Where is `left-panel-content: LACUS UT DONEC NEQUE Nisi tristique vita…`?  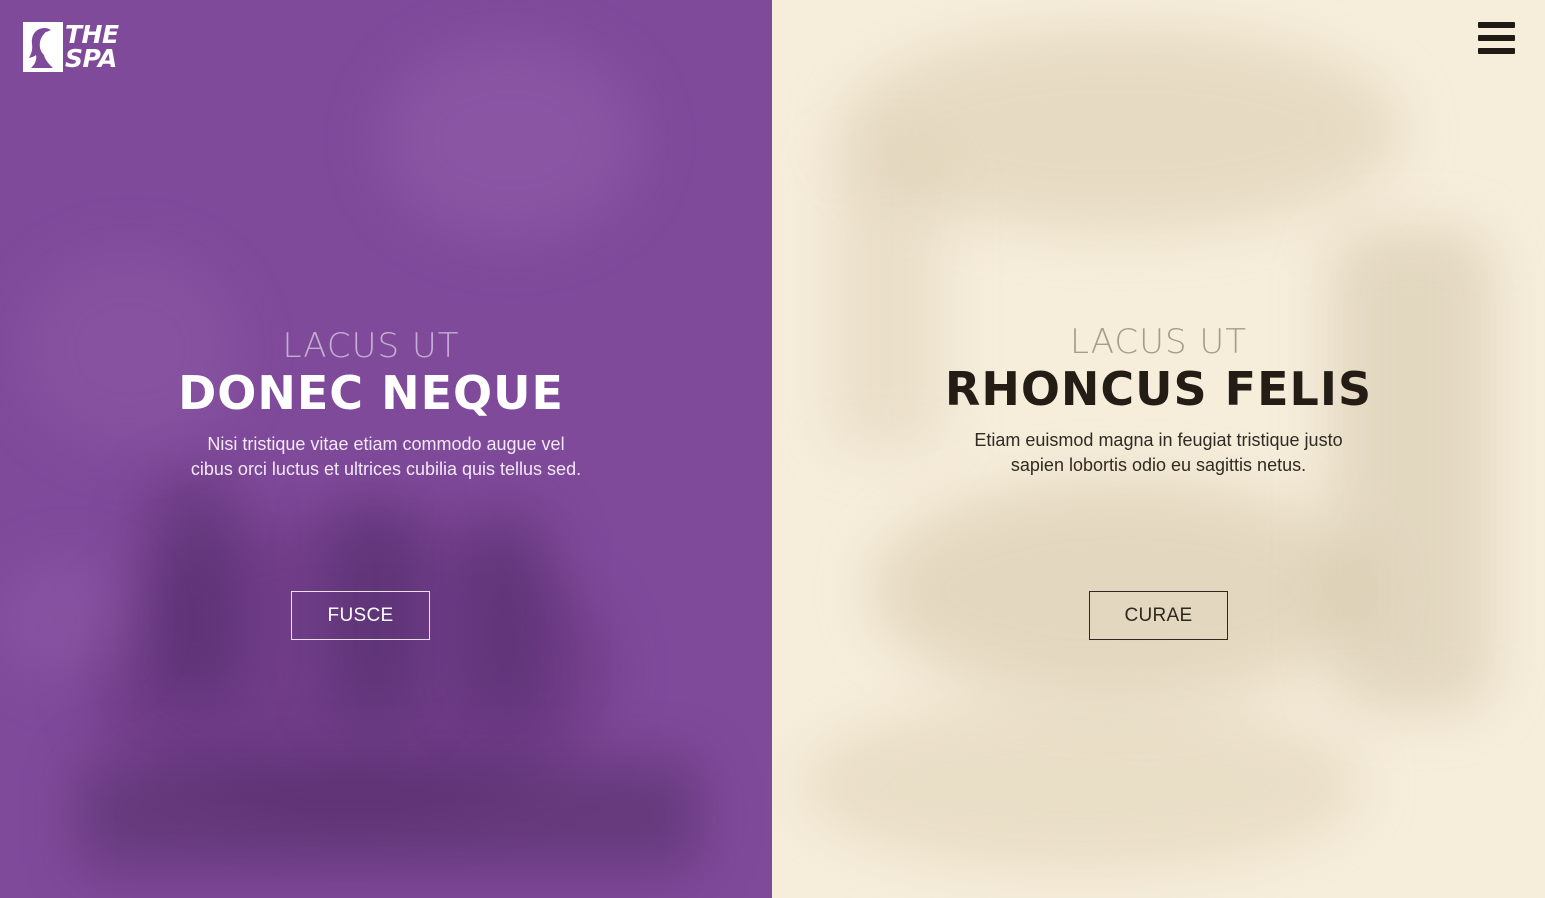 left-panel-content: LACUS UT DONEC NEQUE Nisi tristique vita… is located at coordinates (386, 404).